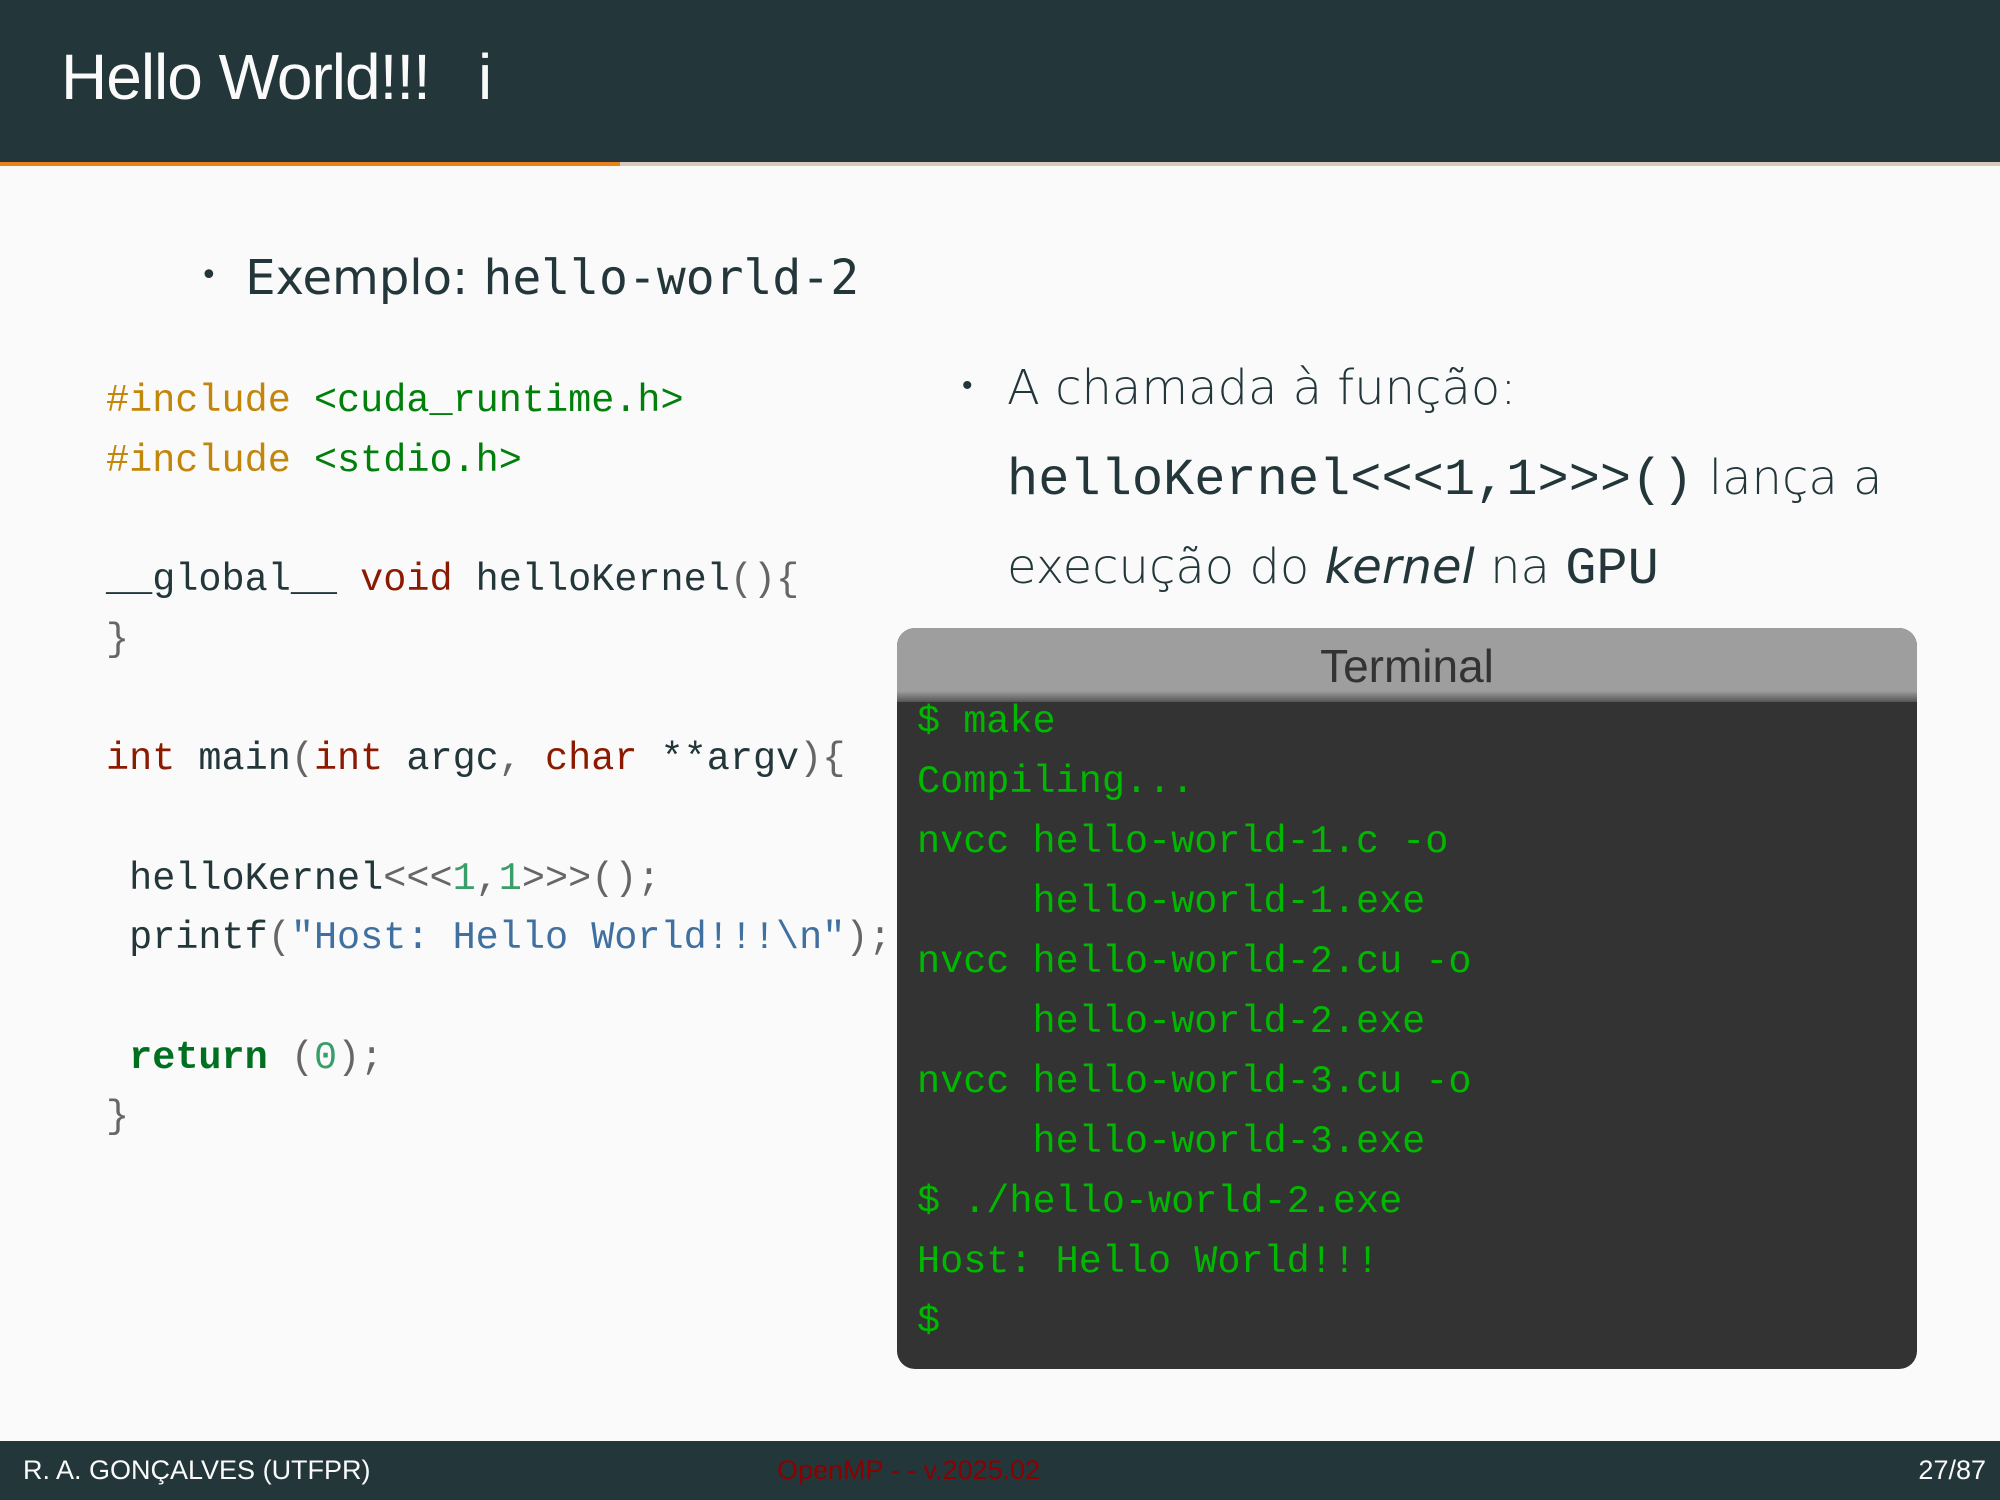 The height and width of the screenshot is (1500, 2000). What do you see at coordinates (929, 1322) in the screenshot?
I see `terminal-line: $` at bounding box center [929, 1322].